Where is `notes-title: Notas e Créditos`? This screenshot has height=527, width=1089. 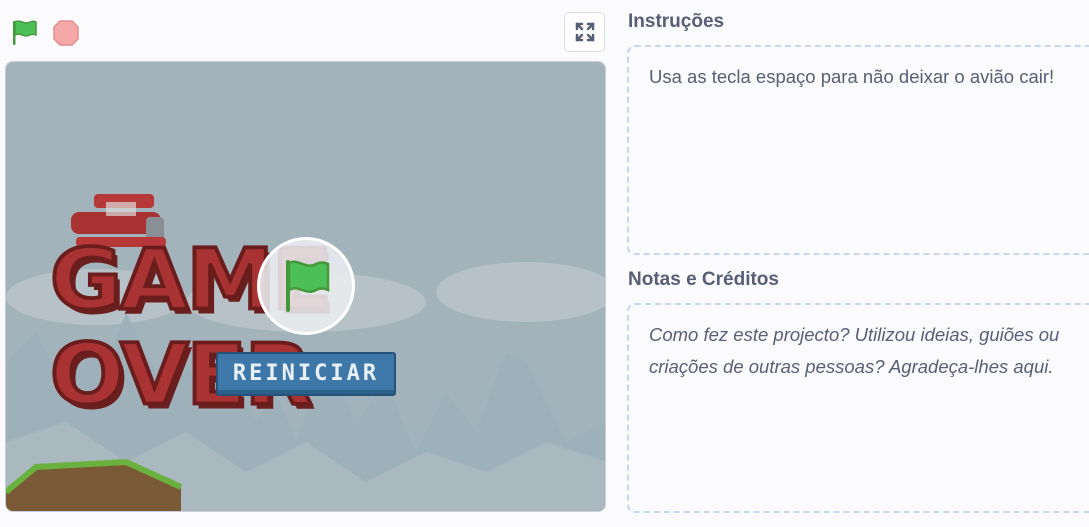
notes-title: Notas e Créditos is located at coordinates (703, 279).